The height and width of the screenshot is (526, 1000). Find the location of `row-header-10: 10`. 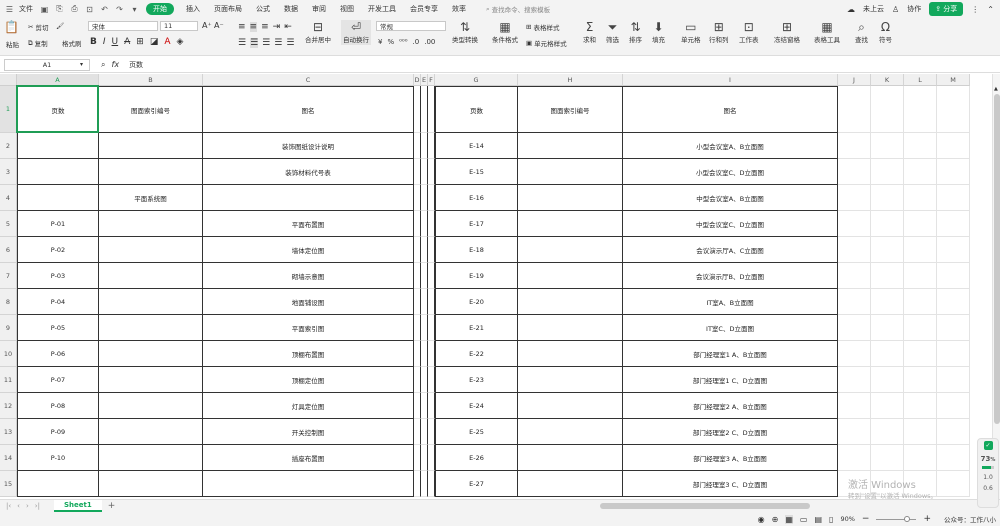

row-header-10: 10 is located at coordinates (8, 354).